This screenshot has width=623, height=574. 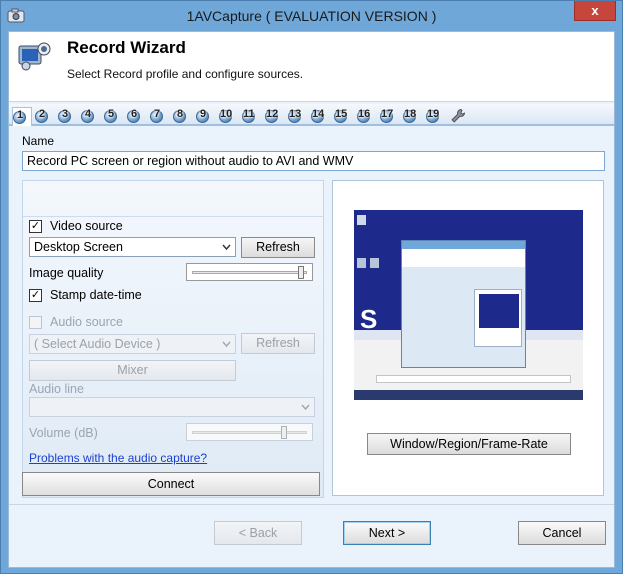 I want to click on title-bar: 1AVCapture ( EVALUATION VERSION ) x, so click(x=311, y=16).